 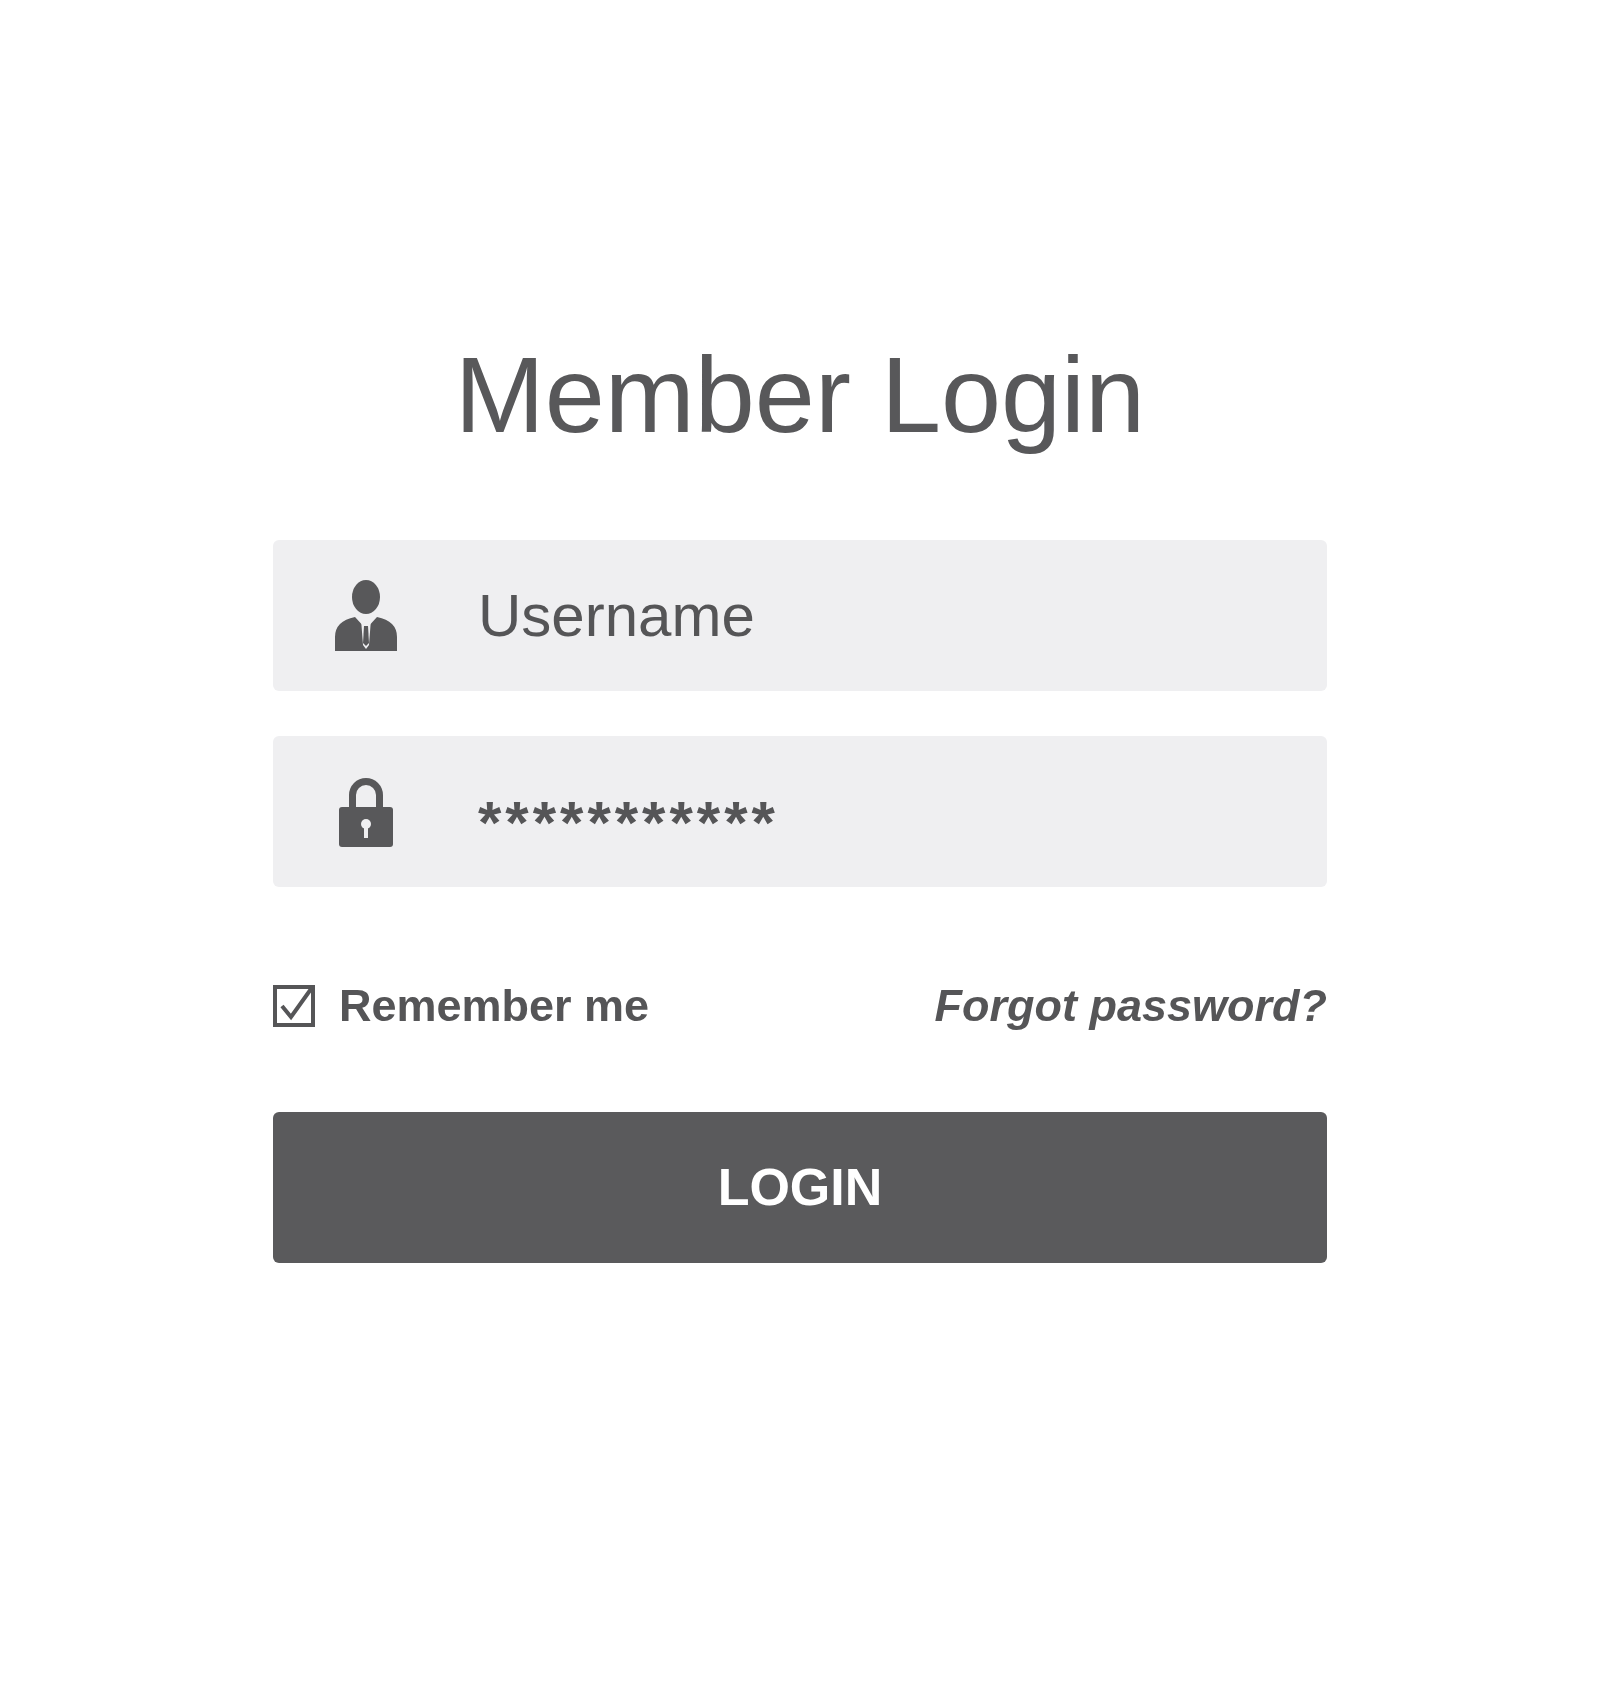 I want to click on remember-label: Remember me, so click(x=494, y=1005).